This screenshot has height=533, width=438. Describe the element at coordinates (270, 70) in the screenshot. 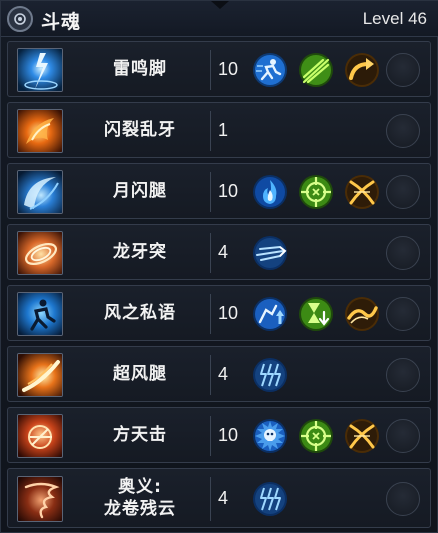

I see `run-dash-icon` at that location.